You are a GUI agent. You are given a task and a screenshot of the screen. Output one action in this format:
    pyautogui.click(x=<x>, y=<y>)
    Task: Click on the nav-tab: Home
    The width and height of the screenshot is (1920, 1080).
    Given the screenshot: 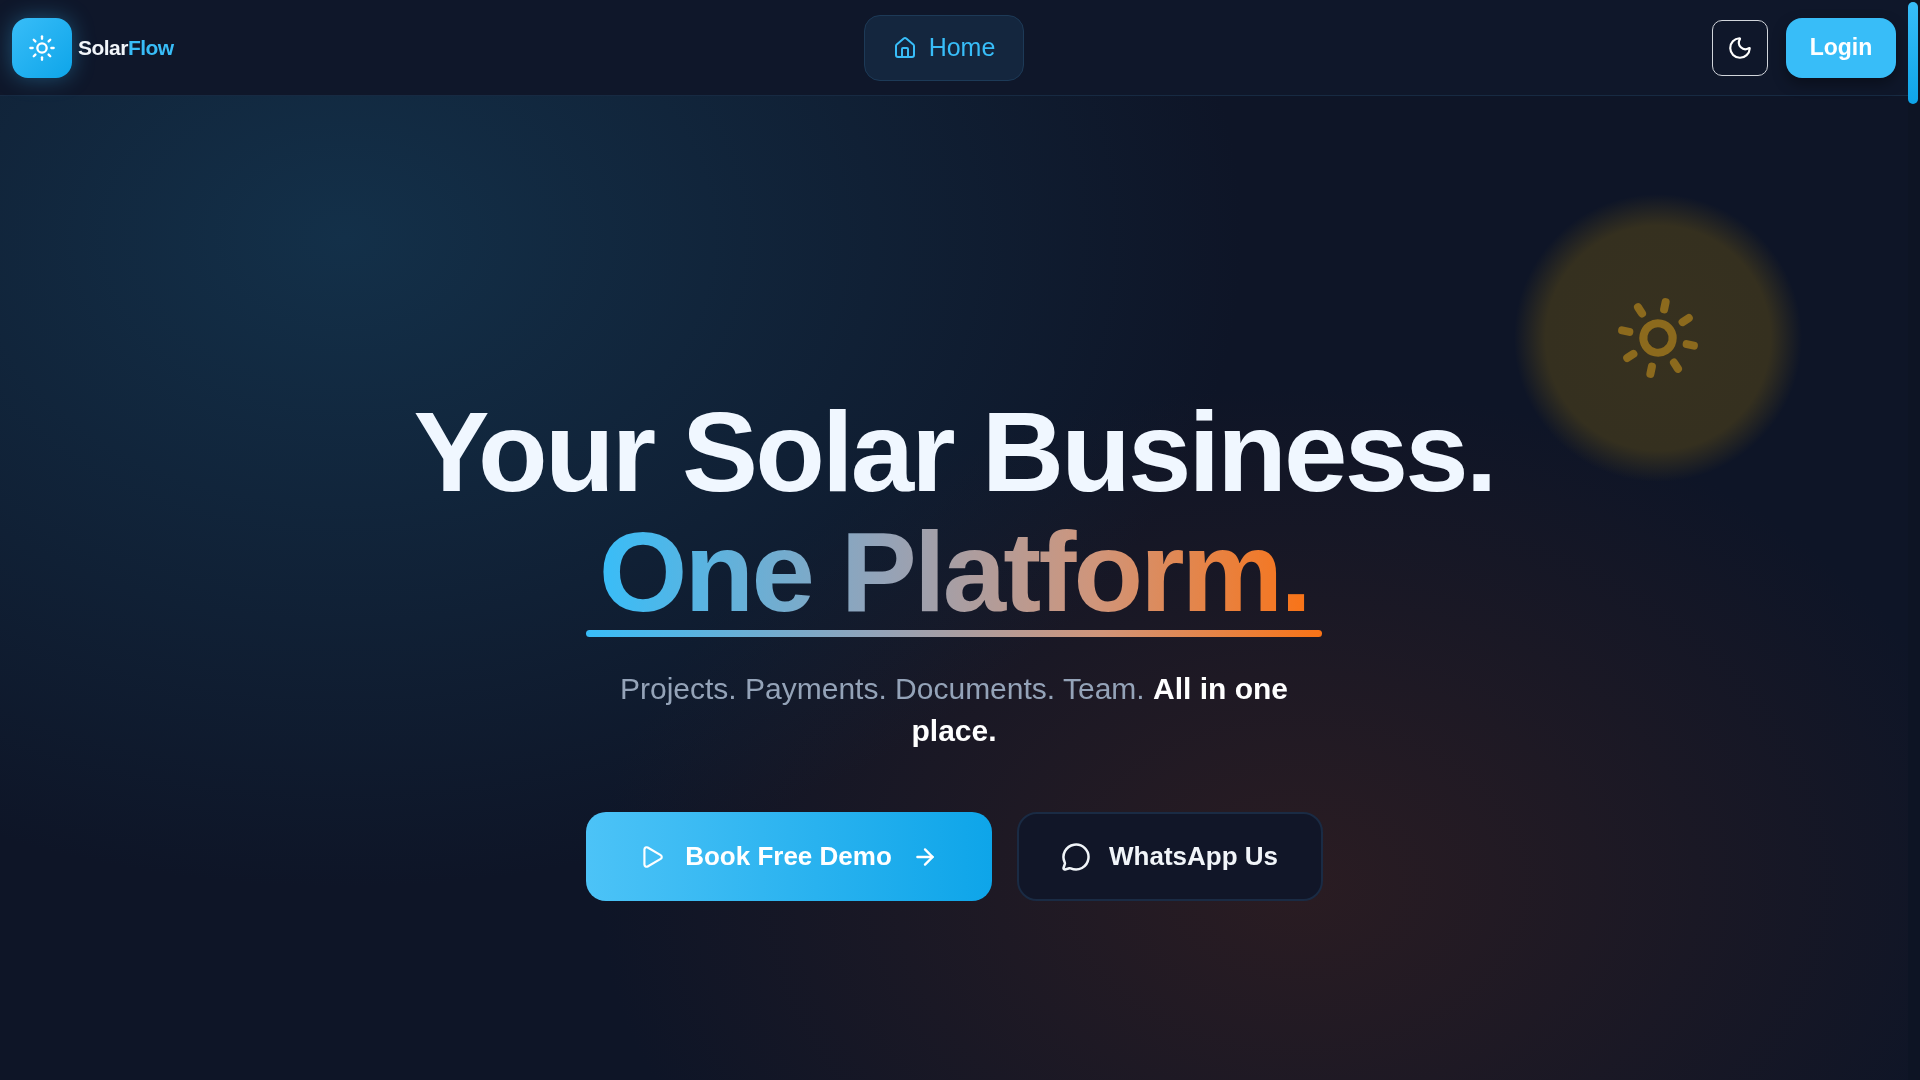 What is the action you would take?
    pyautogui.click(x=944, y=47)
    